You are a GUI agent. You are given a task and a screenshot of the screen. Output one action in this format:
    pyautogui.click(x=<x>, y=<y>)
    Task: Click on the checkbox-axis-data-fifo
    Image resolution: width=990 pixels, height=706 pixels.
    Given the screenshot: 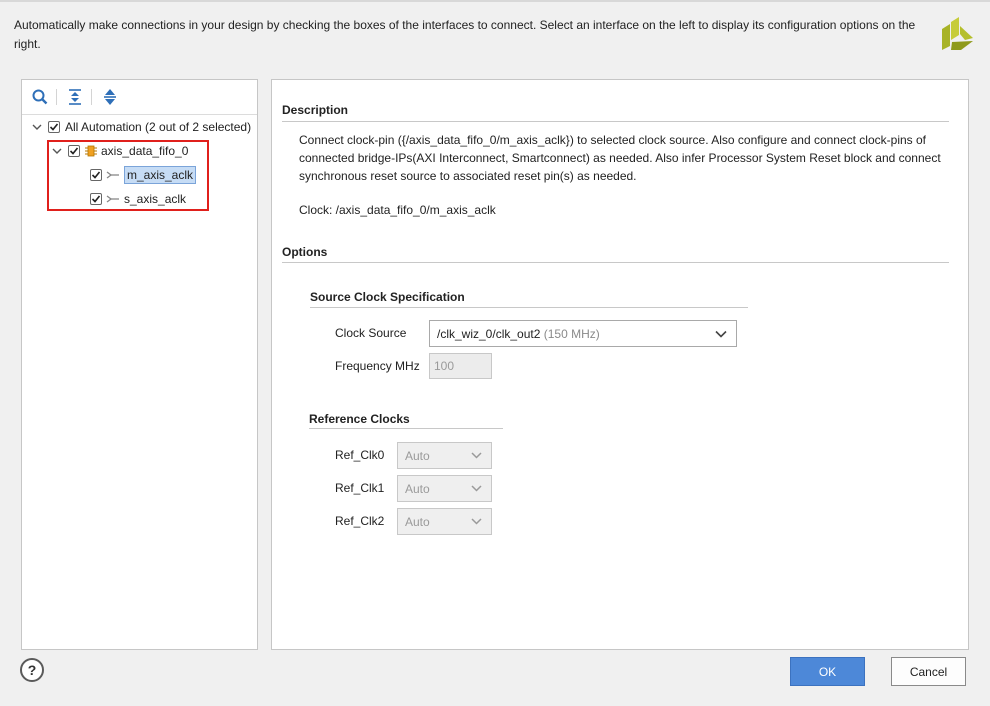 What is the action you would take?
    pyautogui.click(x=74, y=151)
    